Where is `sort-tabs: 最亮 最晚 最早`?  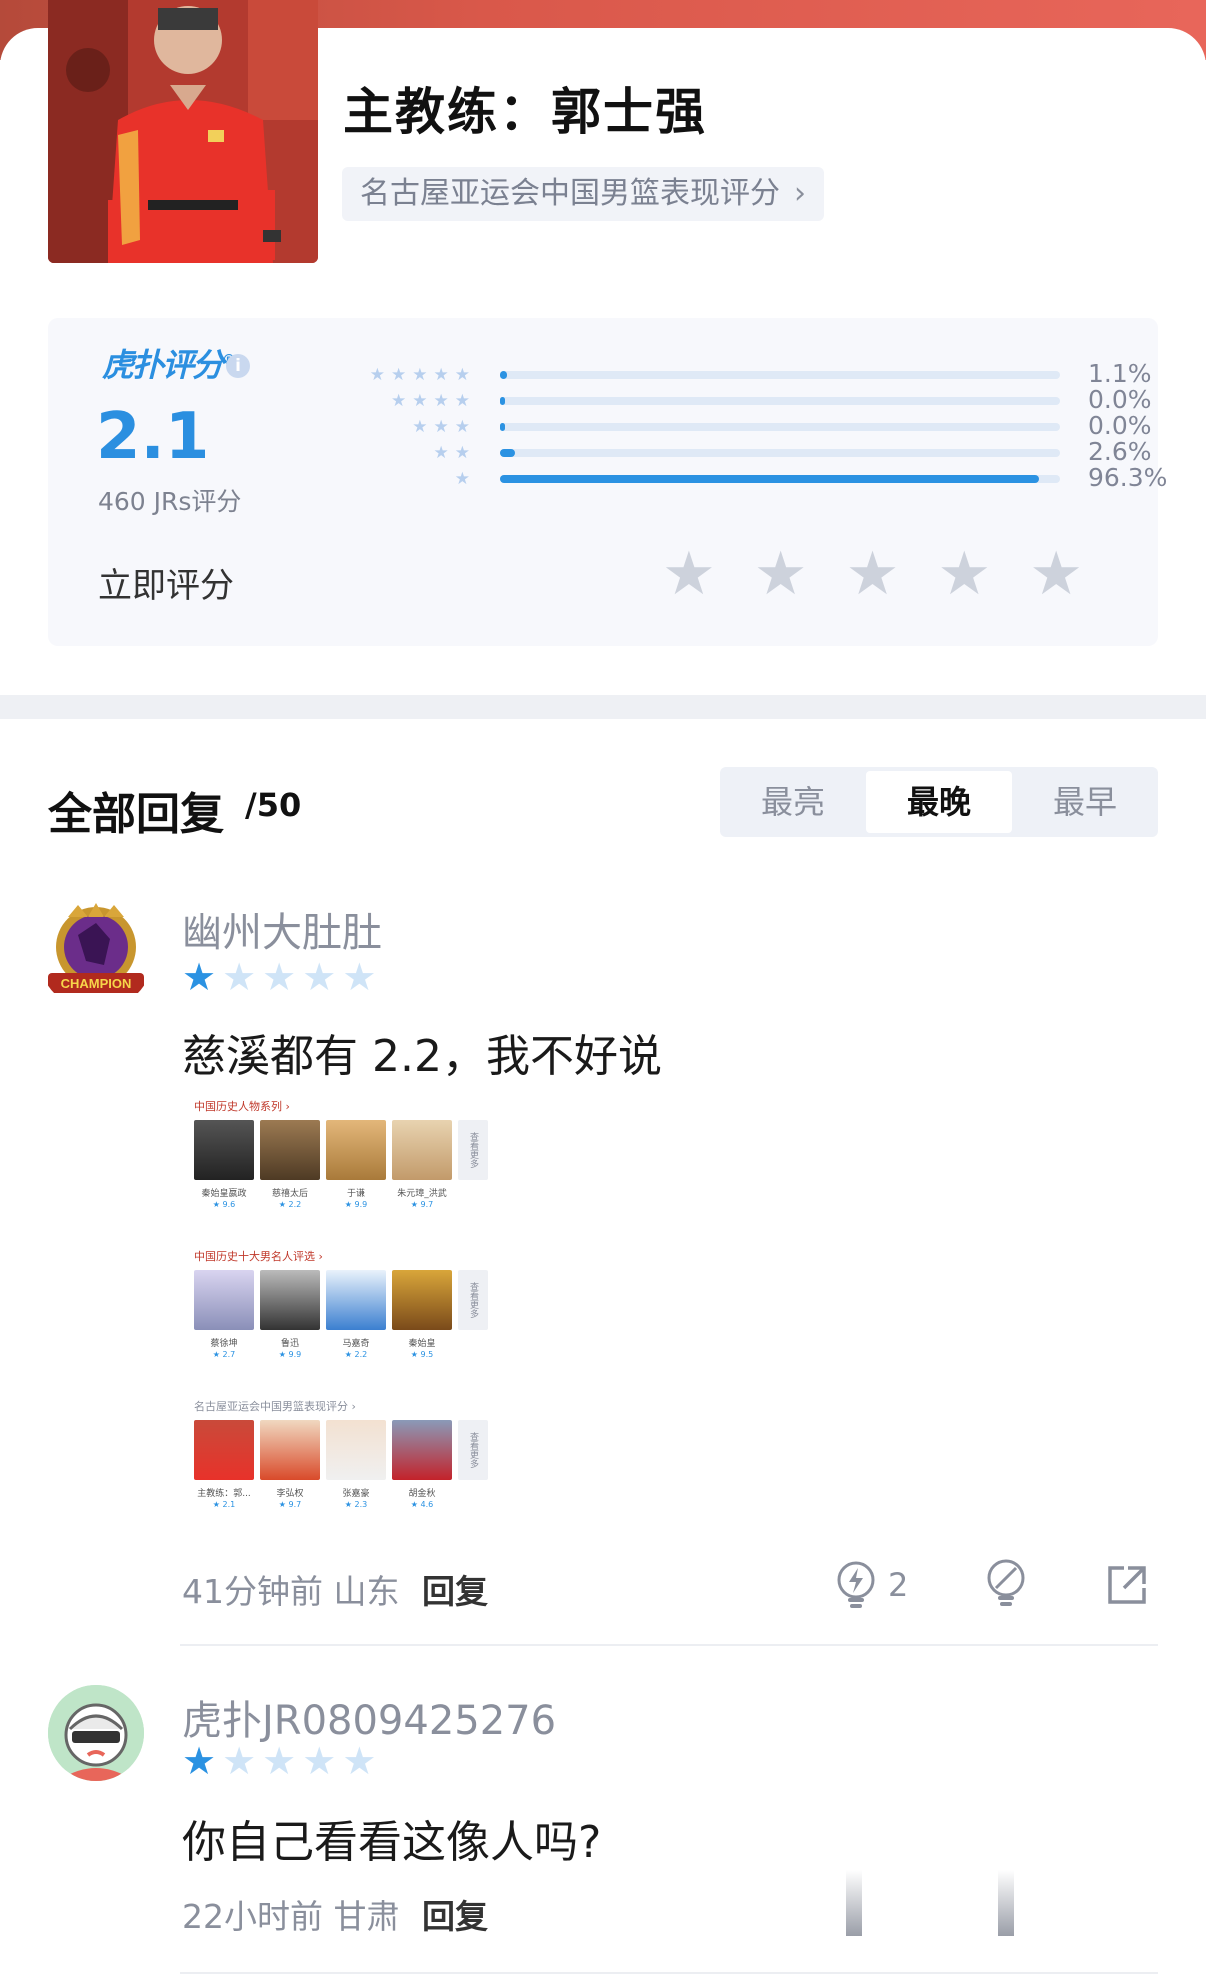 sort-tabs: 最亮 最晚 最早 is located at coordinates (939, 802).